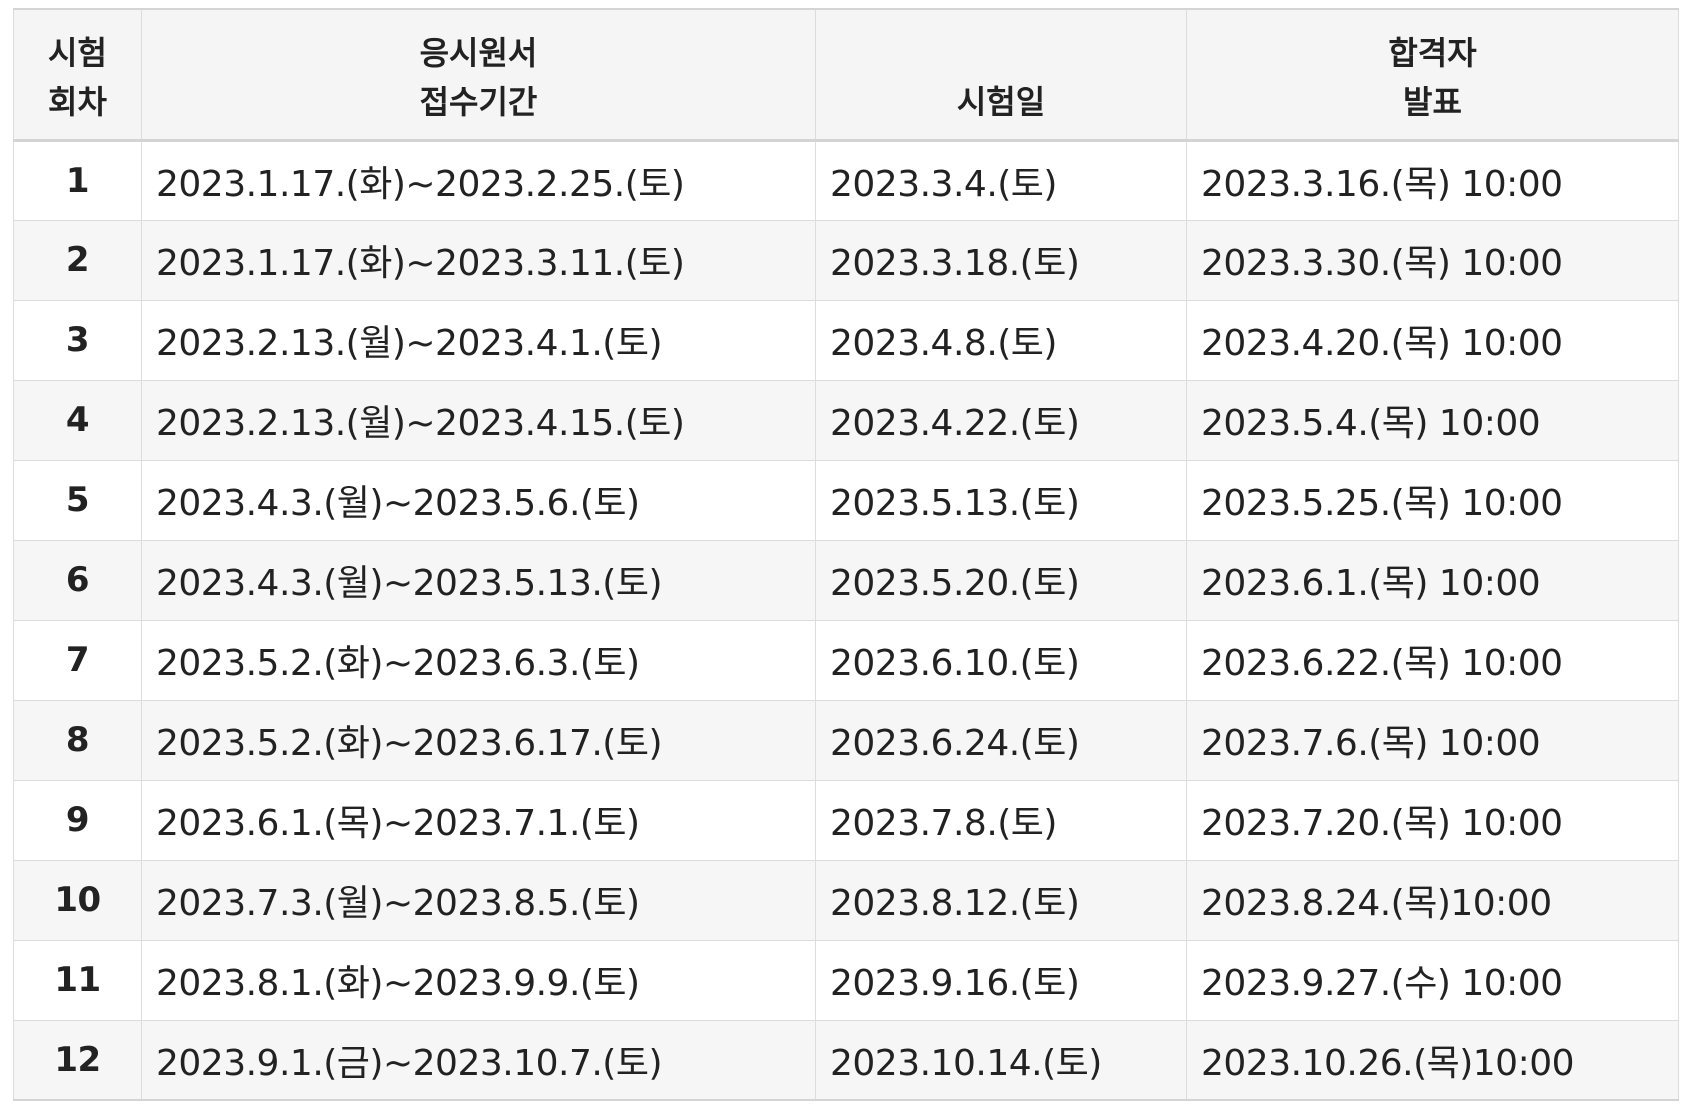 Image resolution: width=1686 pixels, height=1109 pixels. Describe the element at coordinates (1432, 420) in the screenshot. I see `announcement-cell: 2023.5.4.(목) 10:00` at that location.